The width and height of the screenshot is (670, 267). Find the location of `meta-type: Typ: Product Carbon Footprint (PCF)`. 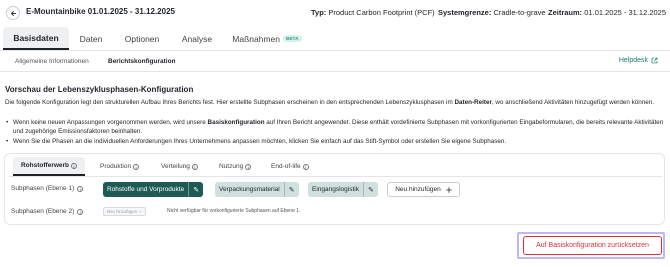

meta-type: Typ: Product Carbon Footprint (PCF) is located at coordinates (373, 12).